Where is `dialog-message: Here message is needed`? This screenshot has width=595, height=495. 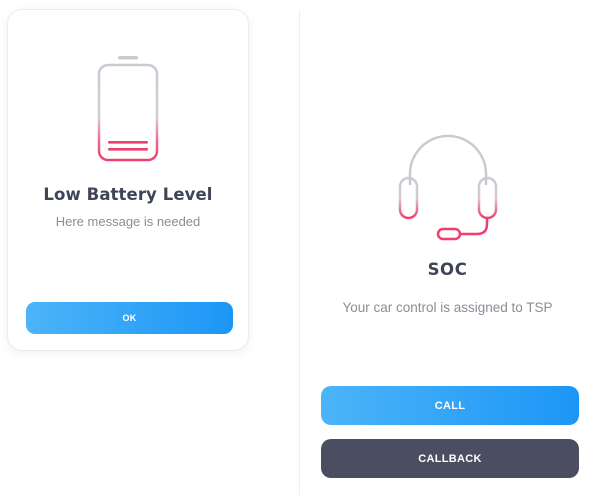 dialog-message: Here message is needed is located at coordinates (128, 221).